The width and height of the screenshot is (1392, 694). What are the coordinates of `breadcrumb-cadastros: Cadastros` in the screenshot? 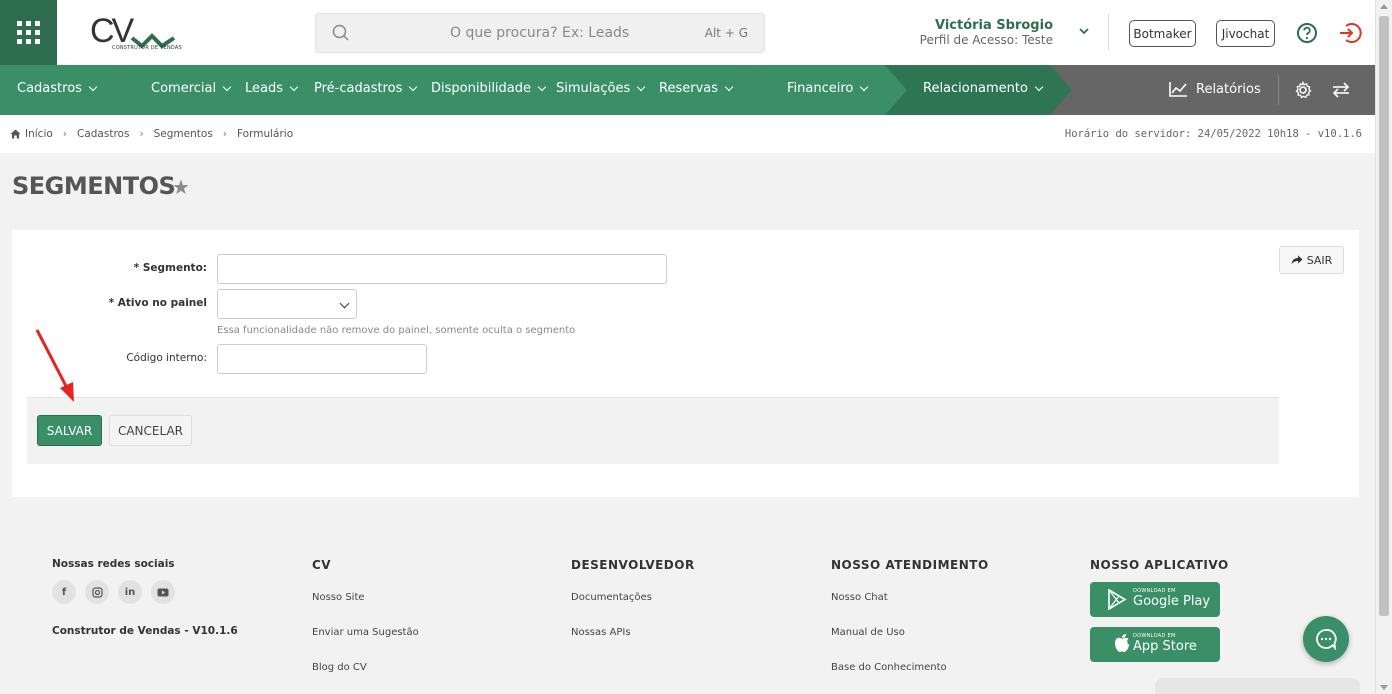 It's located at (103, 134).